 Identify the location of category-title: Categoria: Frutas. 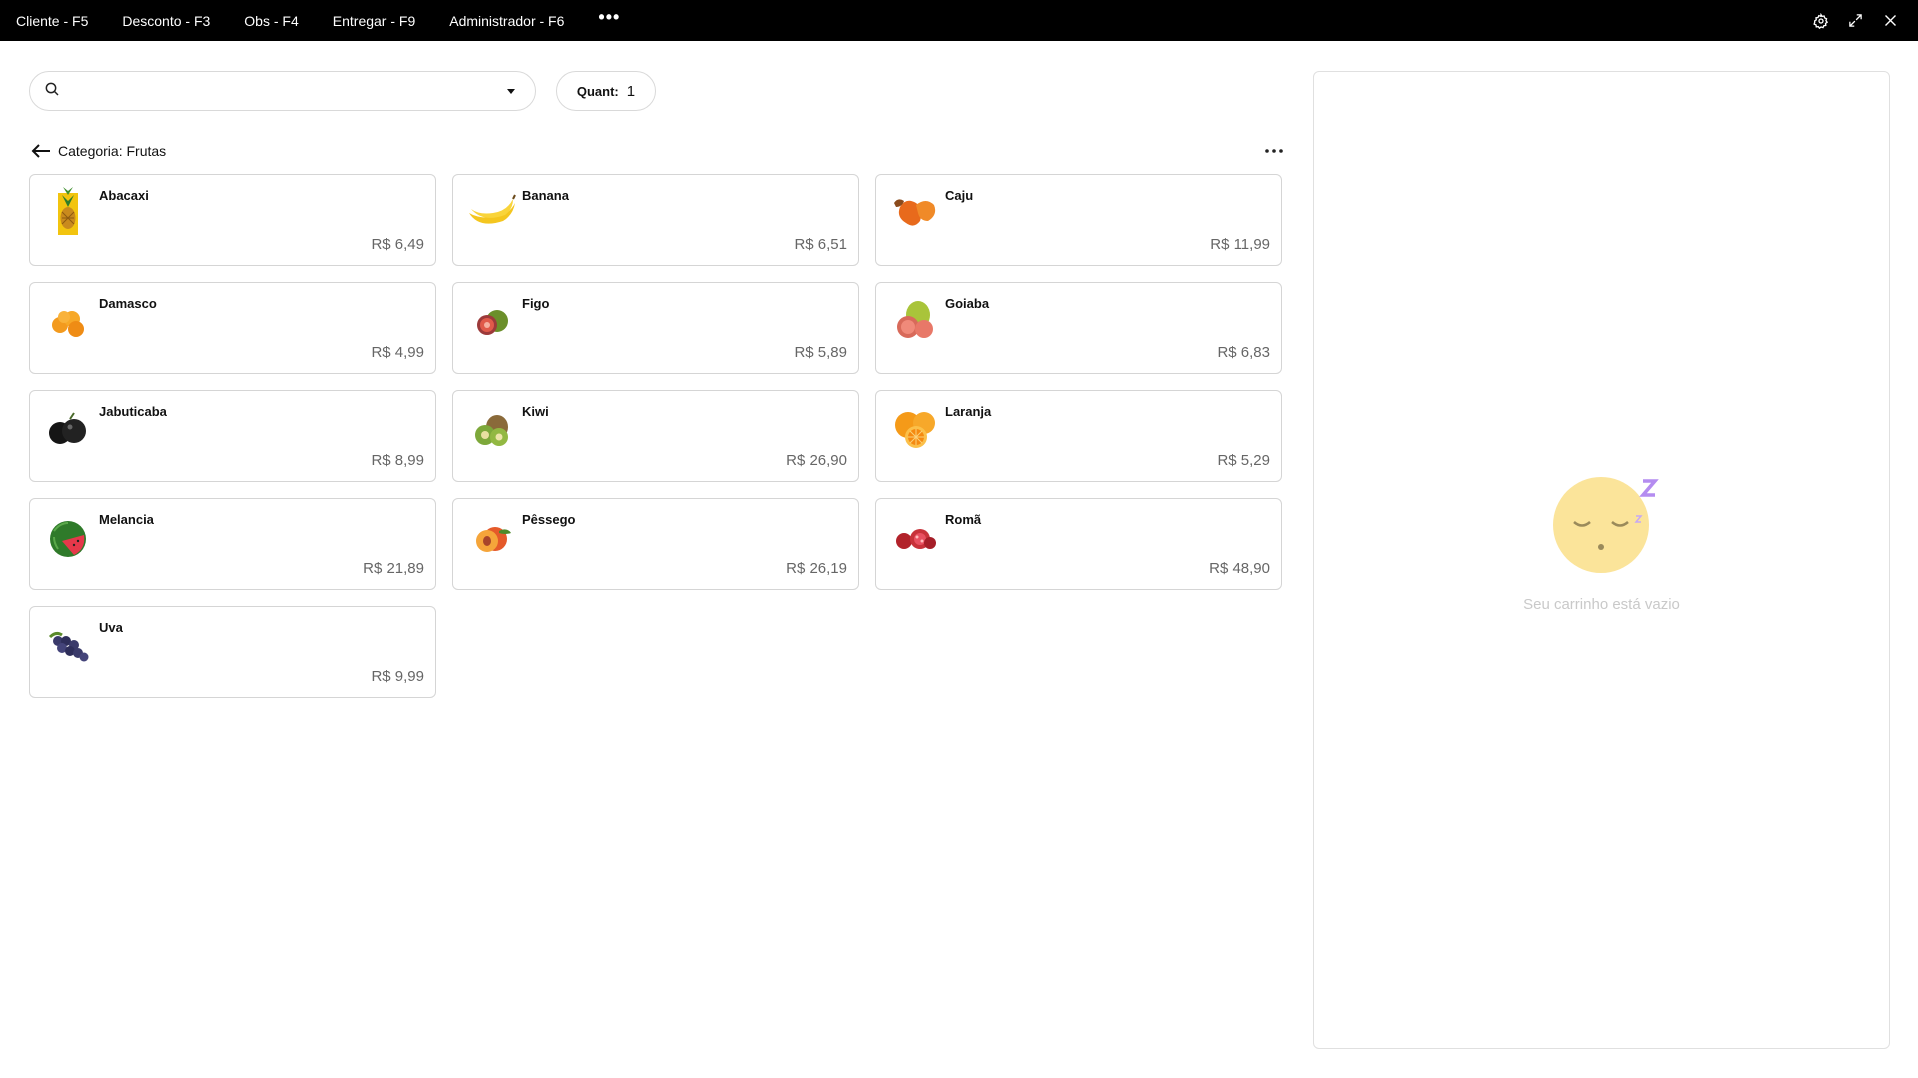
(112, 151).